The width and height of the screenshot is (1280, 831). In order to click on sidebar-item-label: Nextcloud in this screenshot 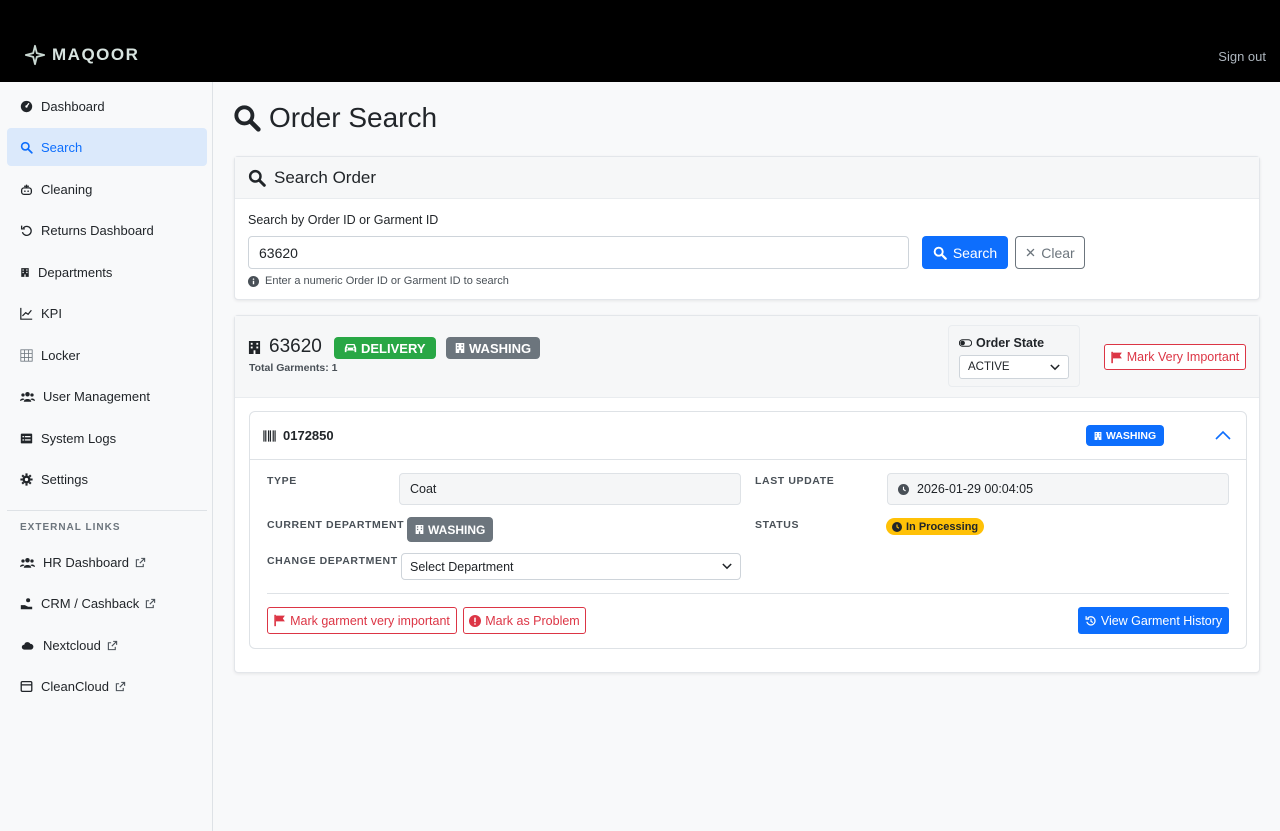, I will do `click(72, 645)`.